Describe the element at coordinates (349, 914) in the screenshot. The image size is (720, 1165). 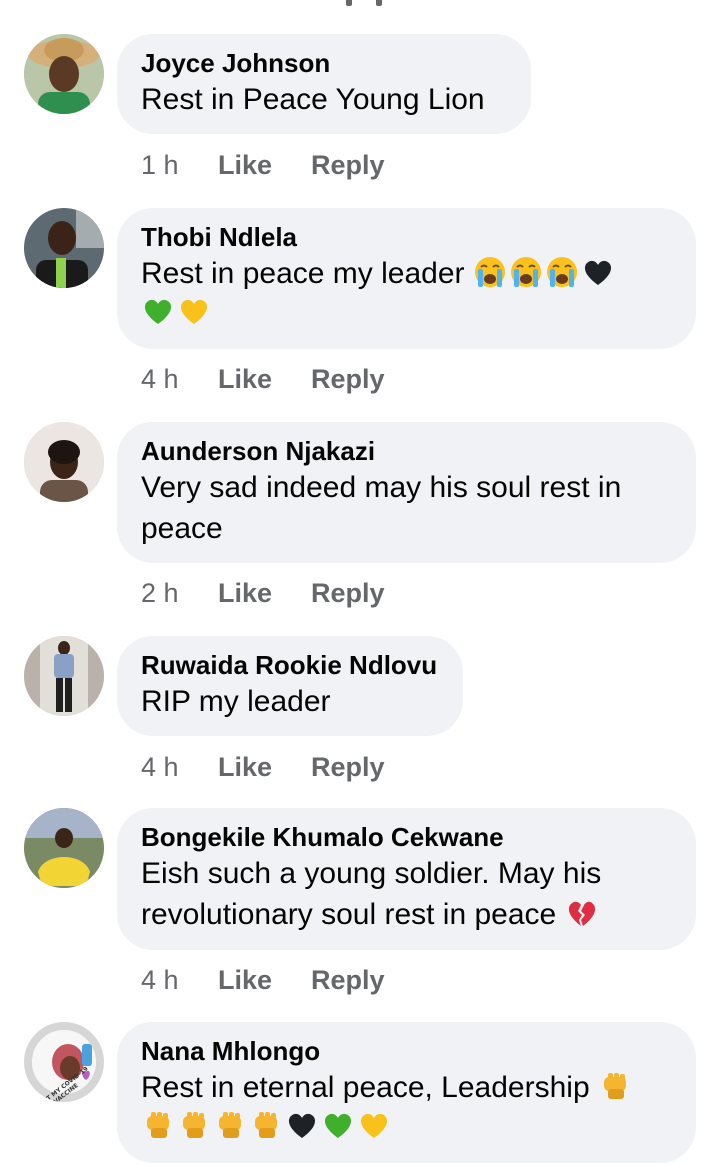
I see `comment-text-line-2: revolutionary soul rest in peace` at that location.